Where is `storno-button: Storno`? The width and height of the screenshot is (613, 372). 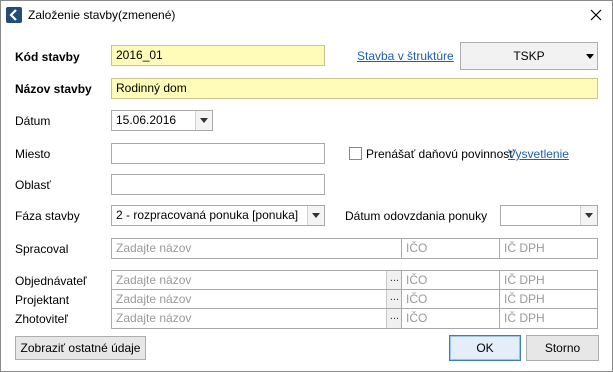 storno-button: Storno is located at coordinates (562, 348).